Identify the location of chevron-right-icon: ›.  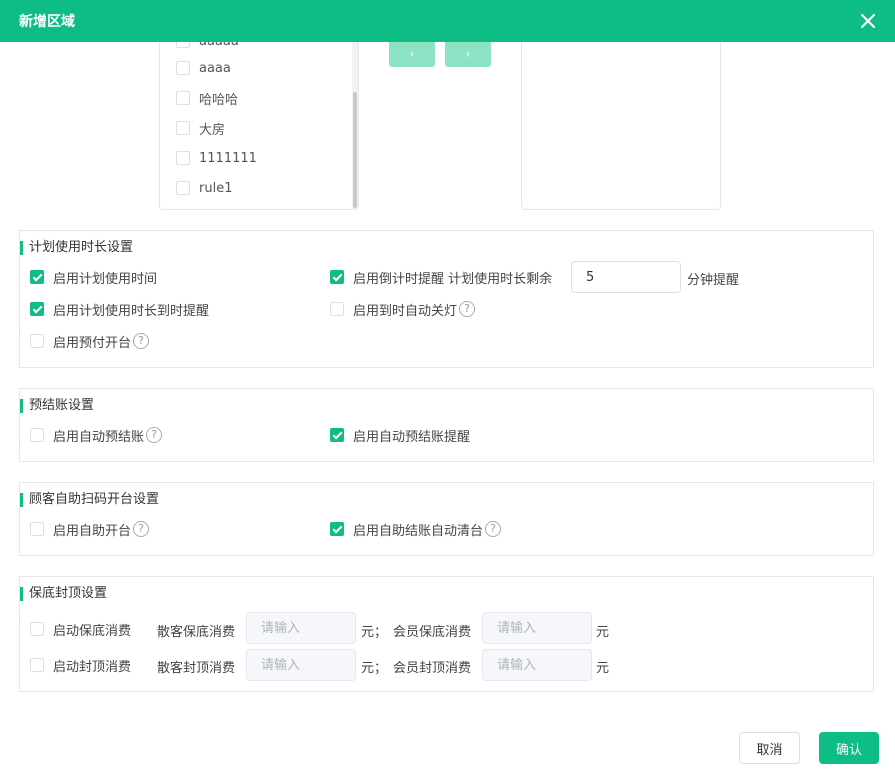
(468, 54).